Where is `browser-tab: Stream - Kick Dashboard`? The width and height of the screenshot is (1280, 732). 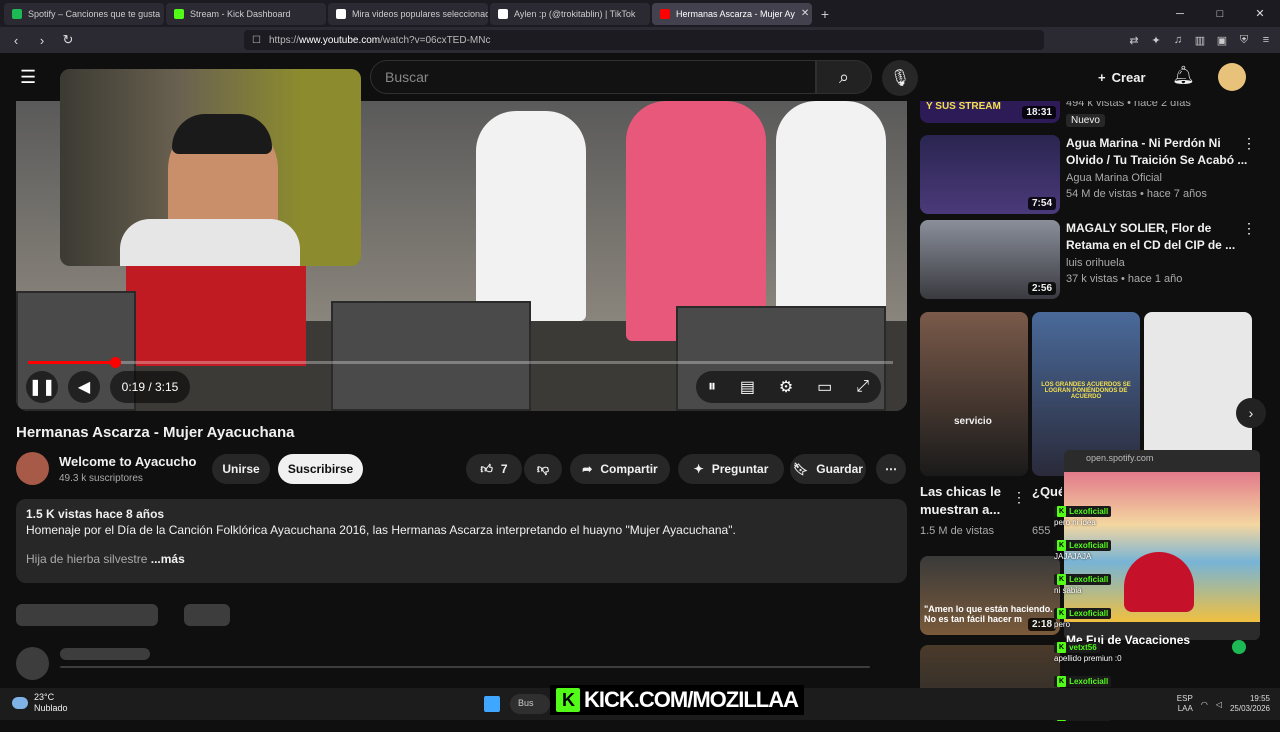 browser-tab: Stream - Kick Dashboard is located at coordinates (246, 13).